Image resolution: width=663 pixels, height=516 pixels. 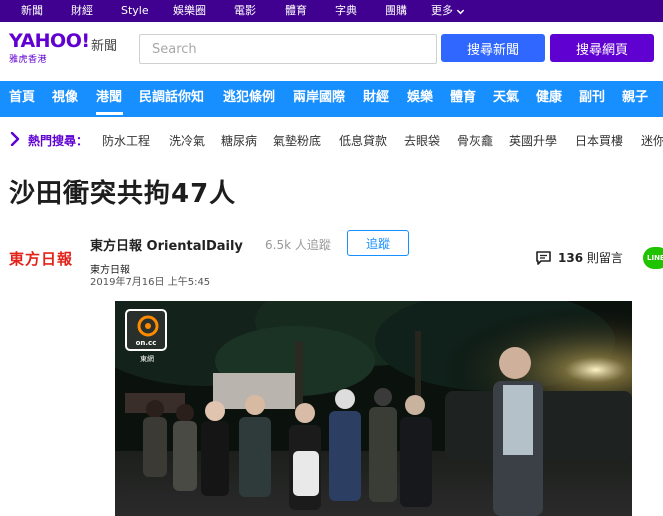 What do you see at coordinates (189, 11) in the screenshot?
I see `topbar-link-entertainment: 娛樂圈` at bounding box center [189, 11].